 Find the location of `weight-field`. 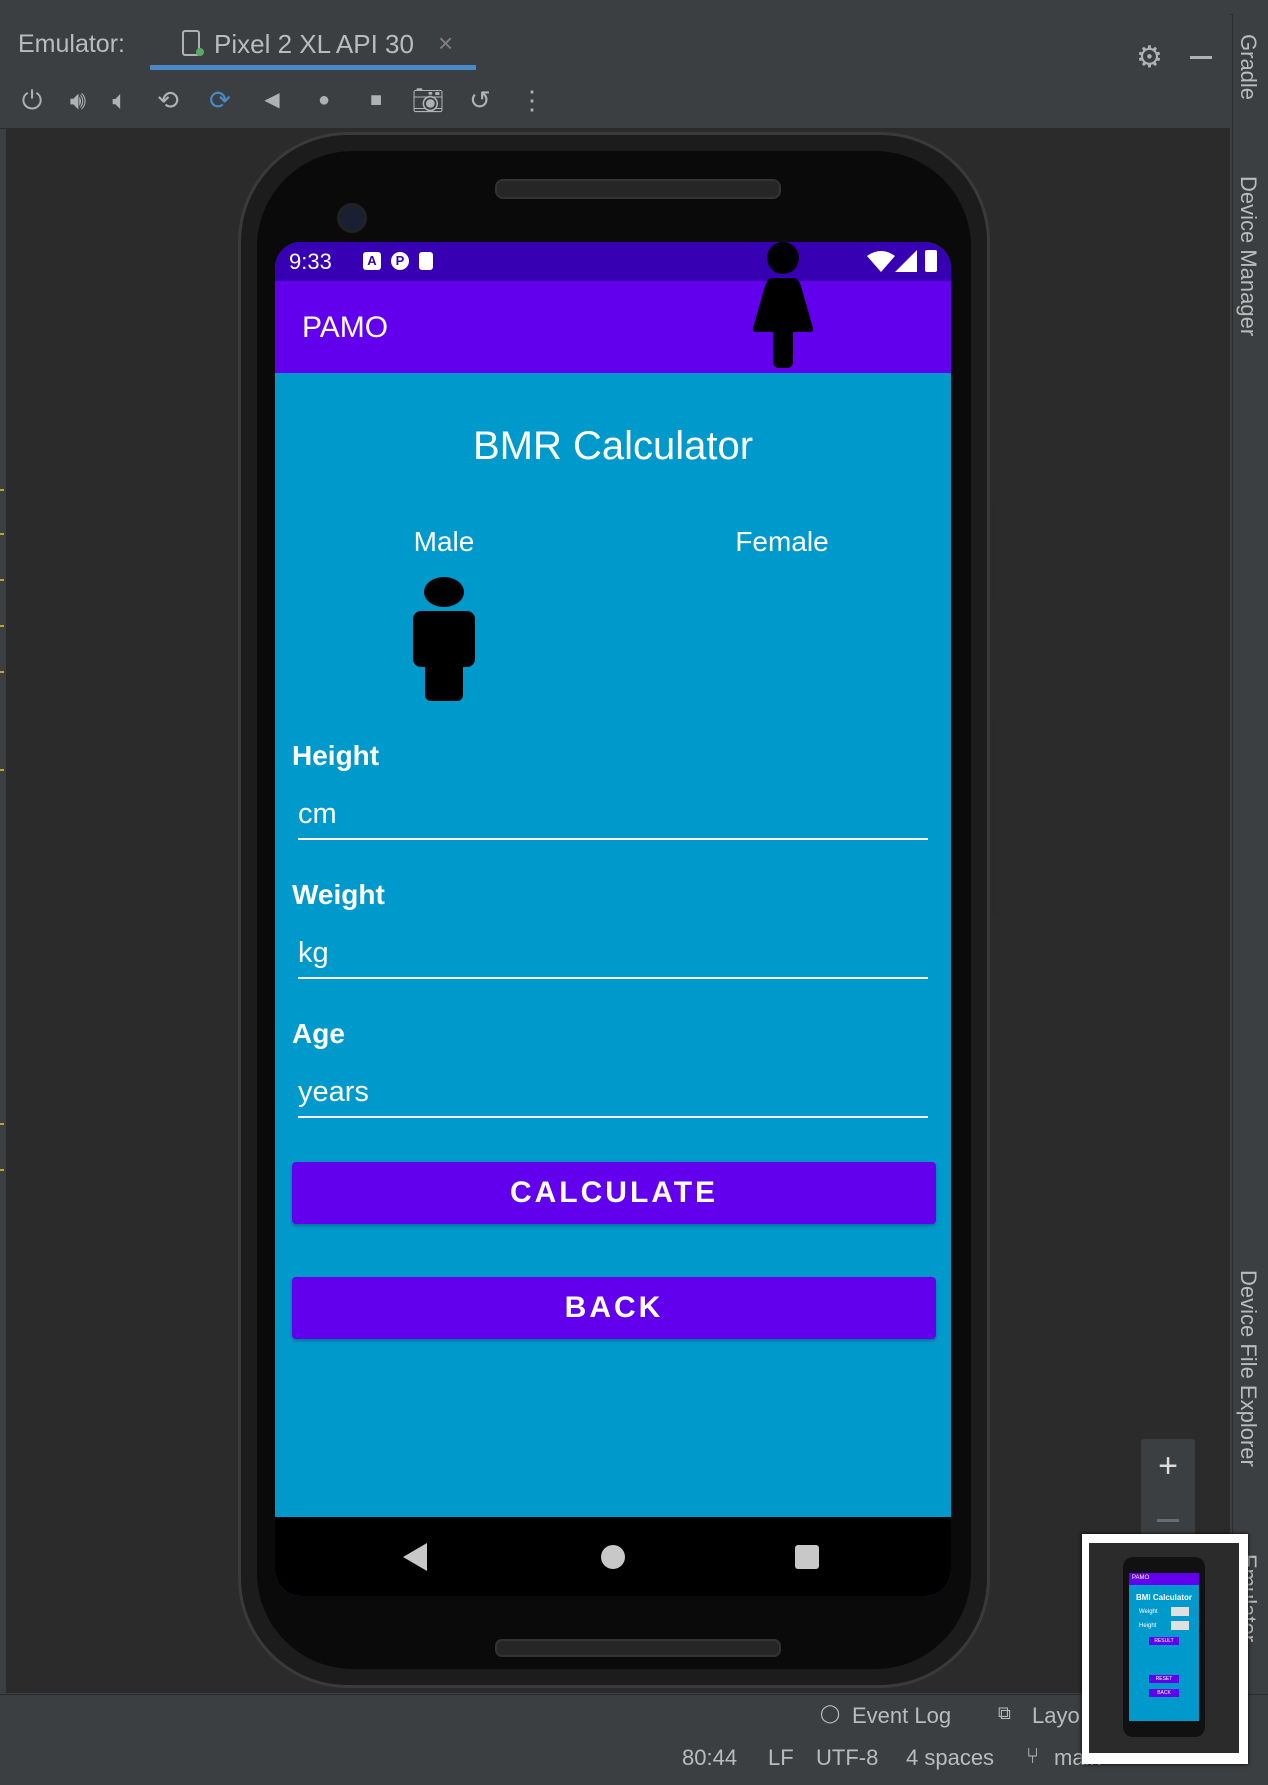

weight-field is located at coordinates (613, 955).